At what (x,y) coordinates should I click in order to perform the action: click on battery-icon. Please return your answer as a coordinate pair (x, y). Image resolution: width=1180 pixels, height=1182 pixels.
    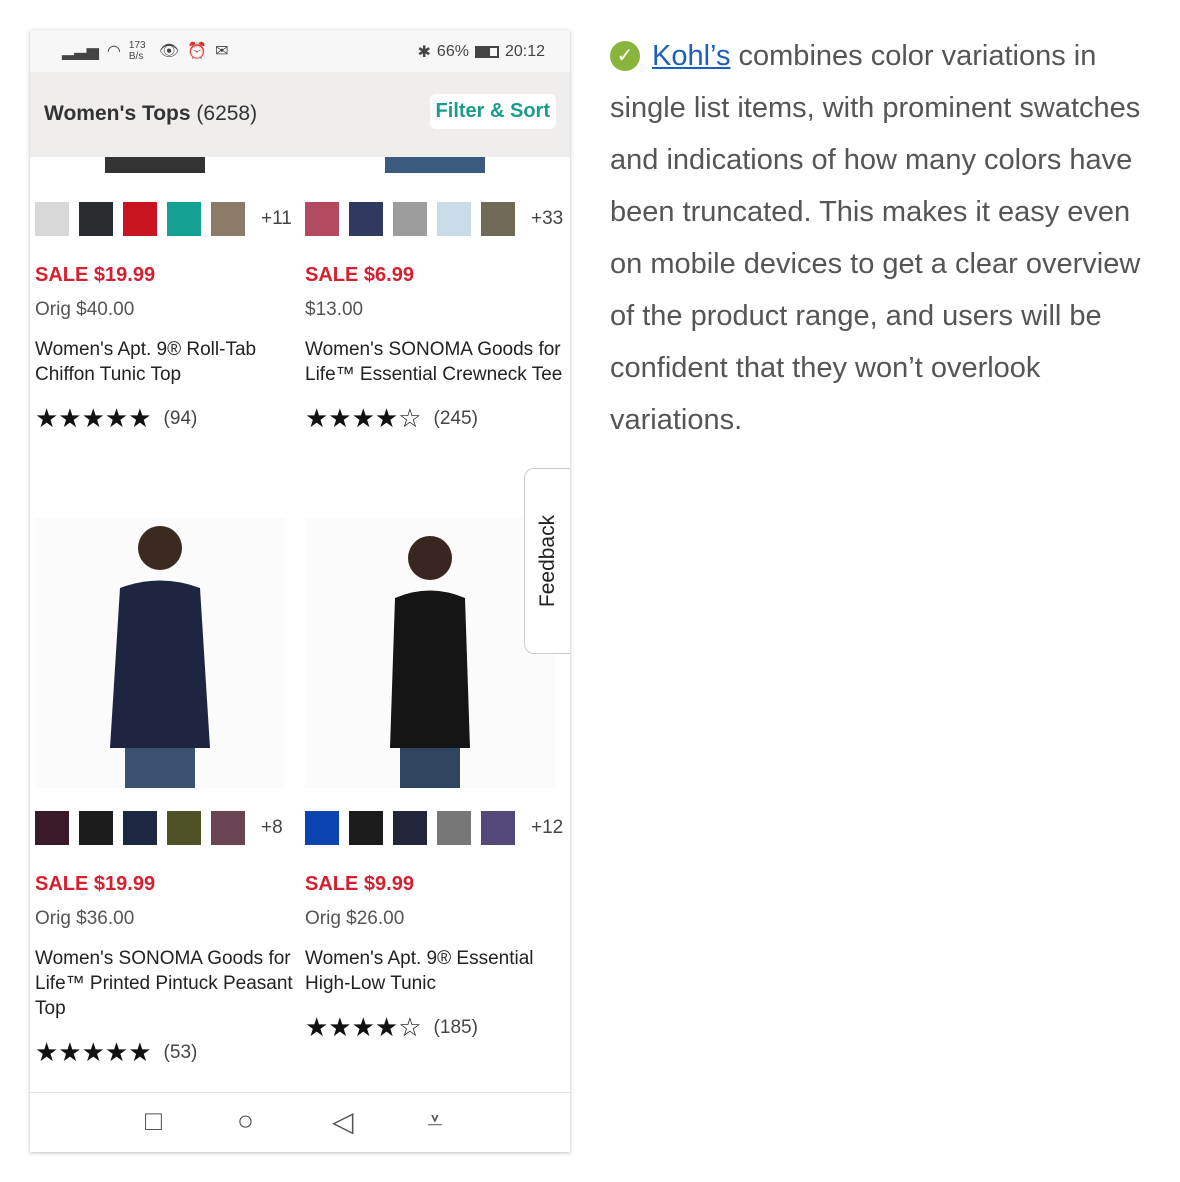
    Looking at the image, I should click on (486, 52).